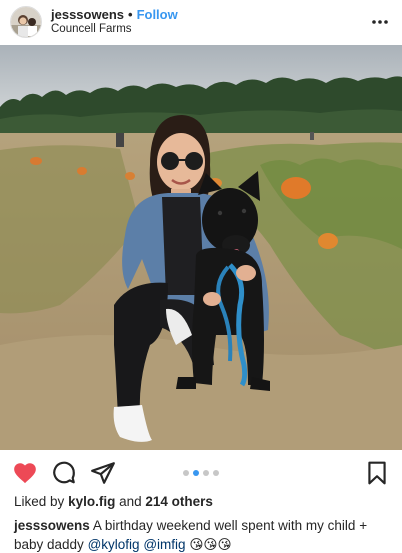  I want to click on caption-emoji: 😘😘😘, so click(210, 544).